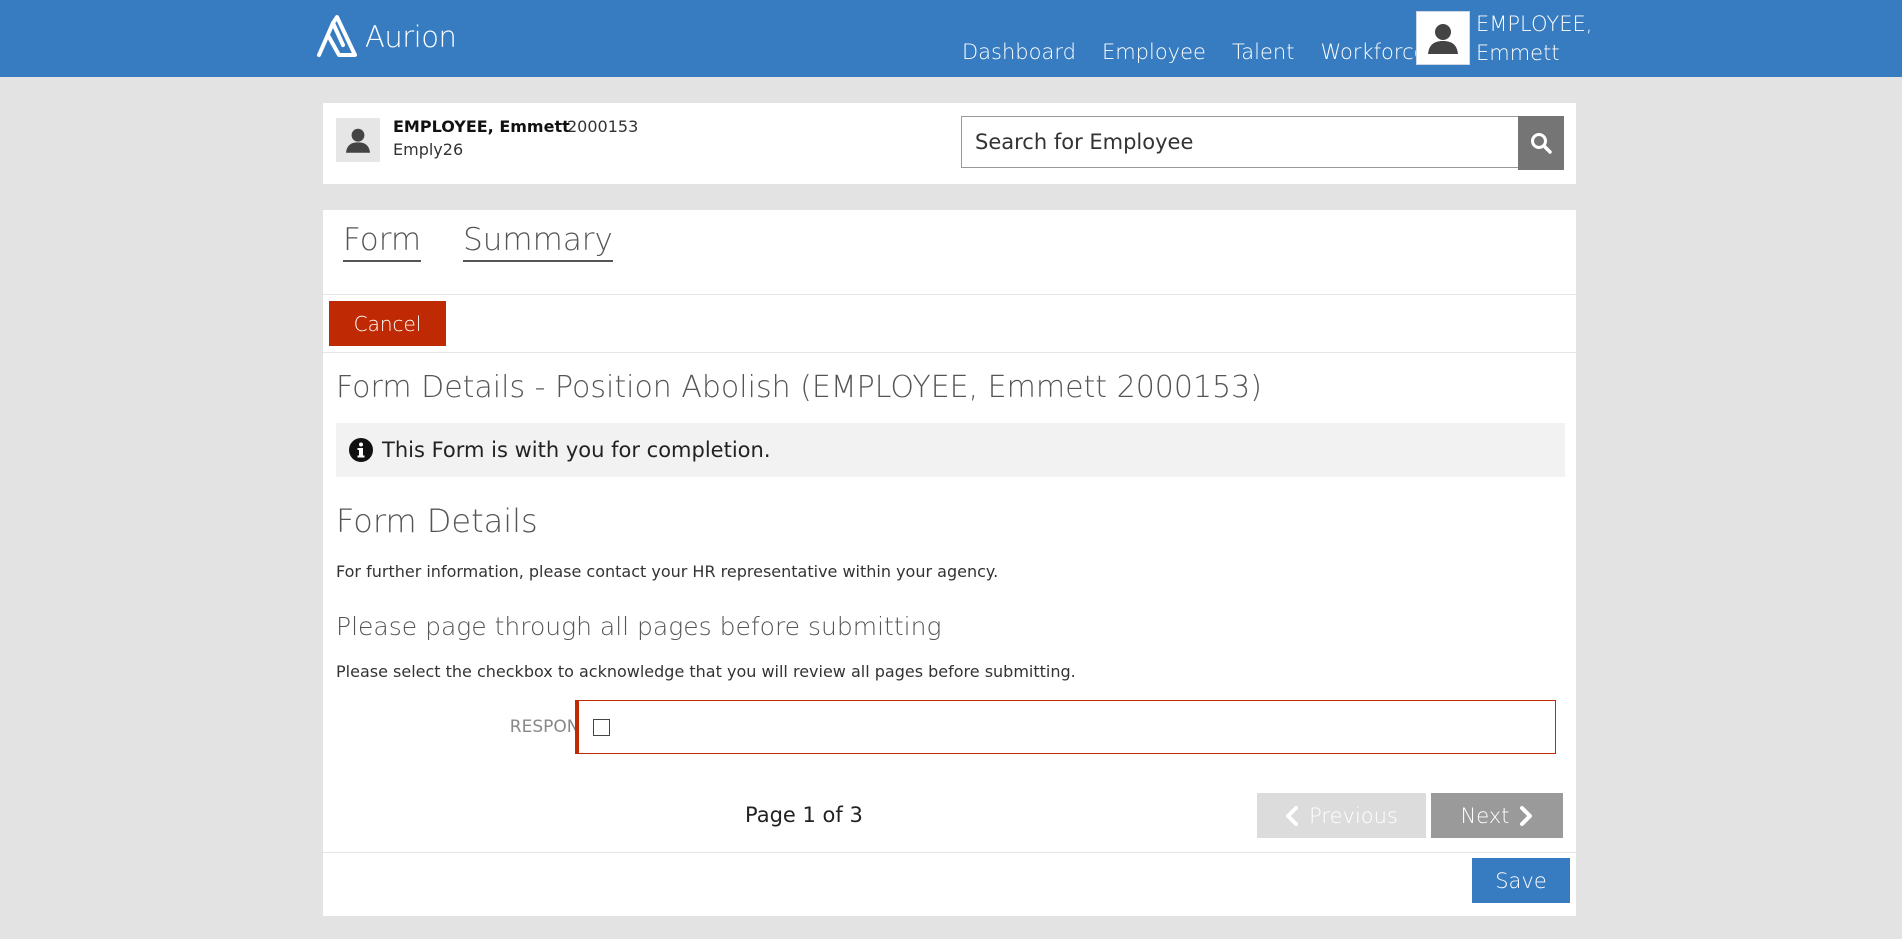  What do you see at coordinates (1485, 815) in the screenshot?
I see `next-label: Next` at bounding box center [1485, 815].